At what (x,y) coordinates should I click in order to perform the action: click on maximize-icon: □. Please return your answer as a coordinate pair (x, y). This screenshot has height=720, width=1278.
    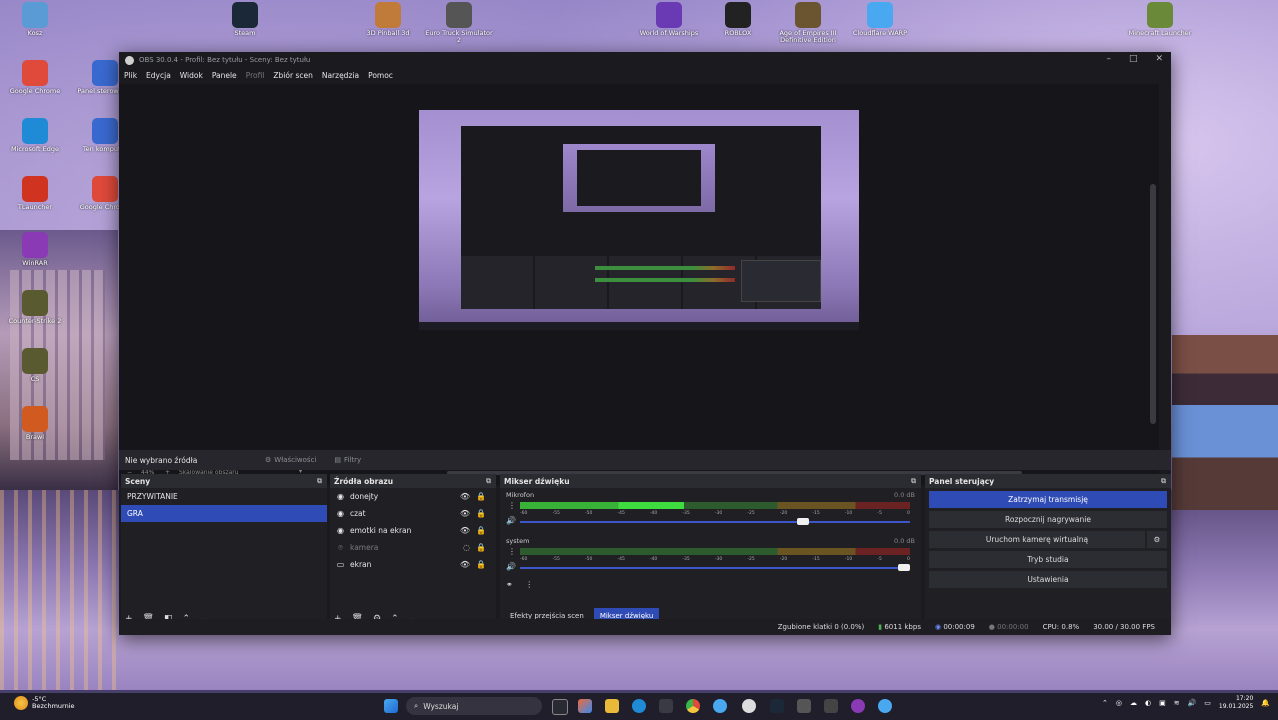
    Looking at the image, I should click on (1133, 59).